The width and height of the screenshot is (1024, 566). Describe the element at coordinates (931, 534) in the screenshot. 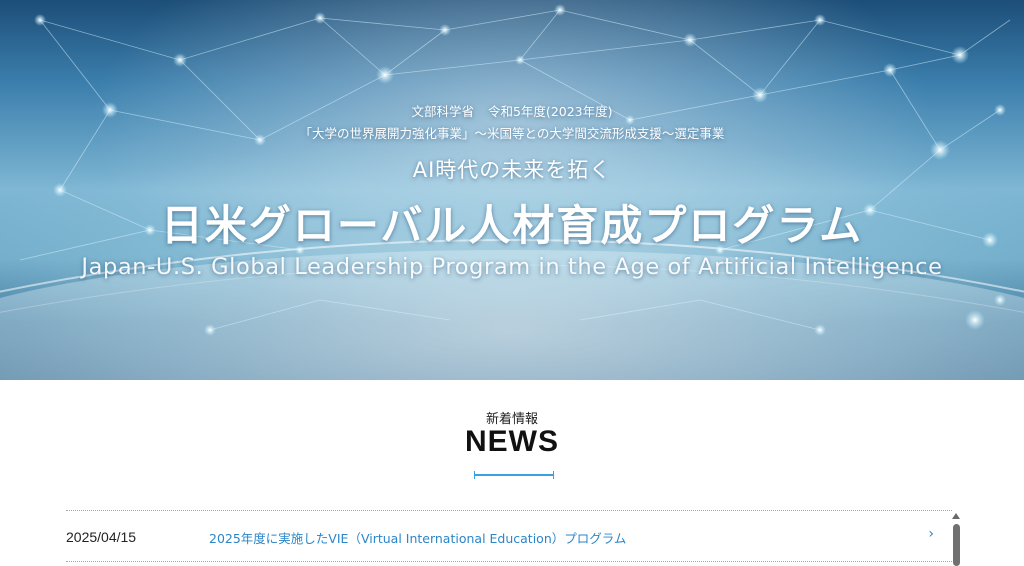

I see `chevron-right-icon: ›` at that location.